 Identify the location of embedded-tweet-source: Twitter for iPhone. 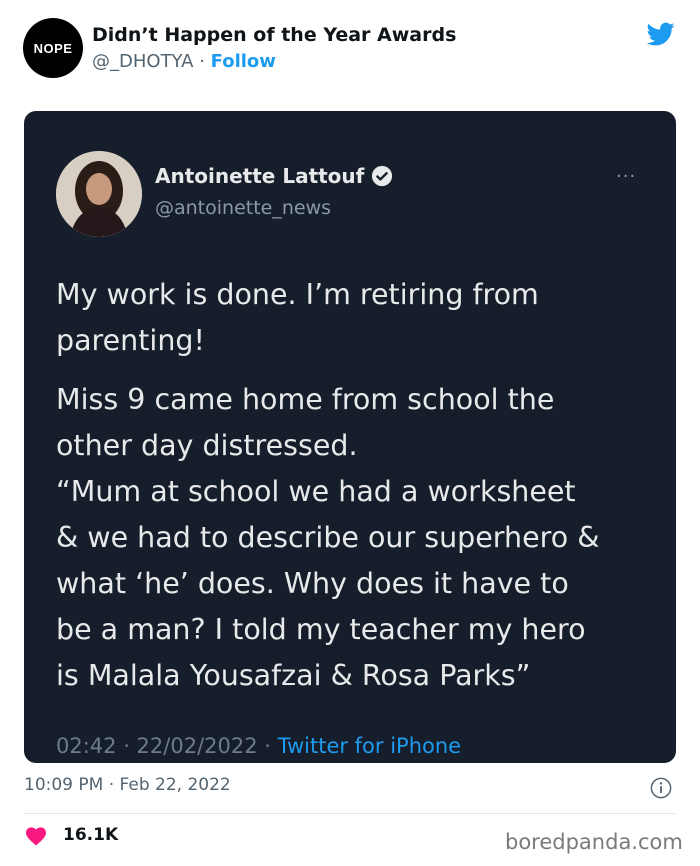
(369, 746).